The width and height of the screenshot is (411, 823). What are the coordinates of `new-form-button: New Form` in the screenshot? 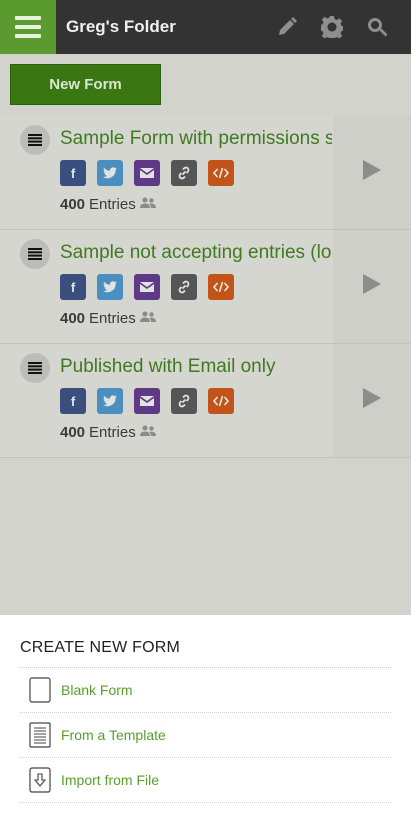 It's located at (85, 84).